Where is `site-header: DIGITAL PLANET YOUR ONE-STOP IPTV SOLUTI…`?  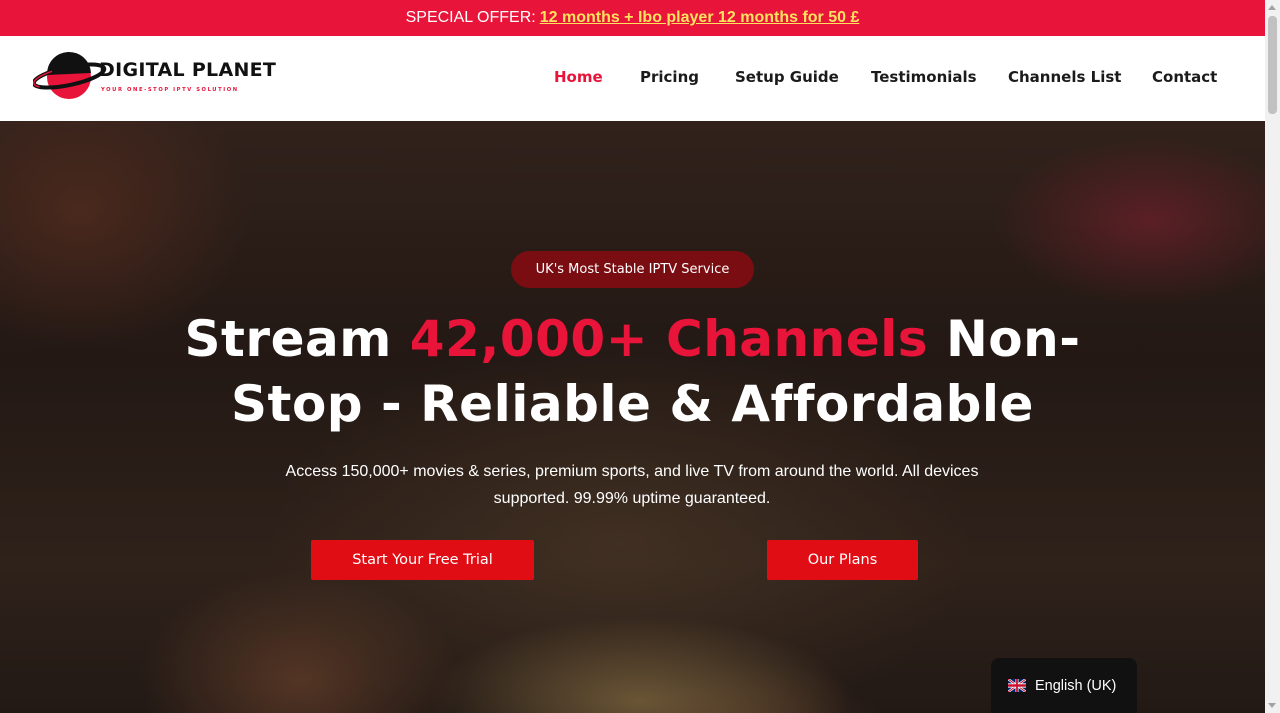 site-header: DIGITAL PLANET YOUR ONE-STOP IPTV SOLUTI… is located at coordinates (632, 78).